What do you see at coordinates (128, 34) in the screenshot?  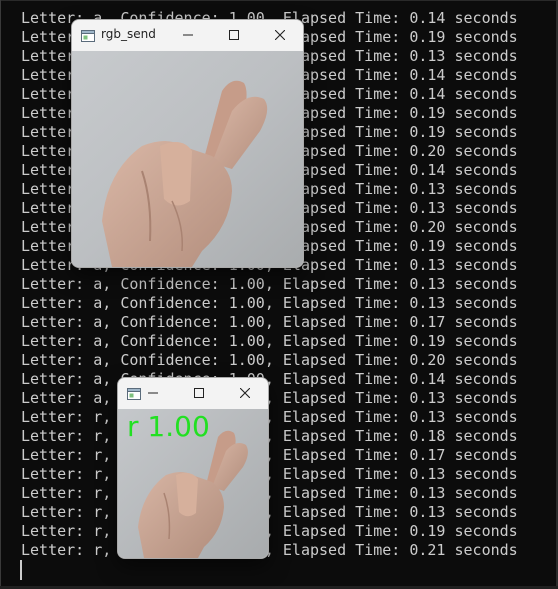 I see `window-title: rgb_send` at bounding box center [128, 34].